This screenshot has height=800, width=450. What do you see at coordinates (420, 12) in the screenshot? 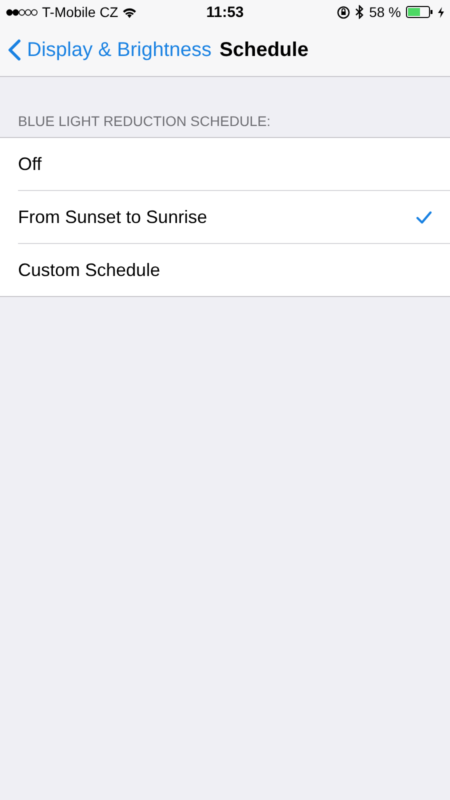
I see `battery-icon` at bounding box center [420, 12].